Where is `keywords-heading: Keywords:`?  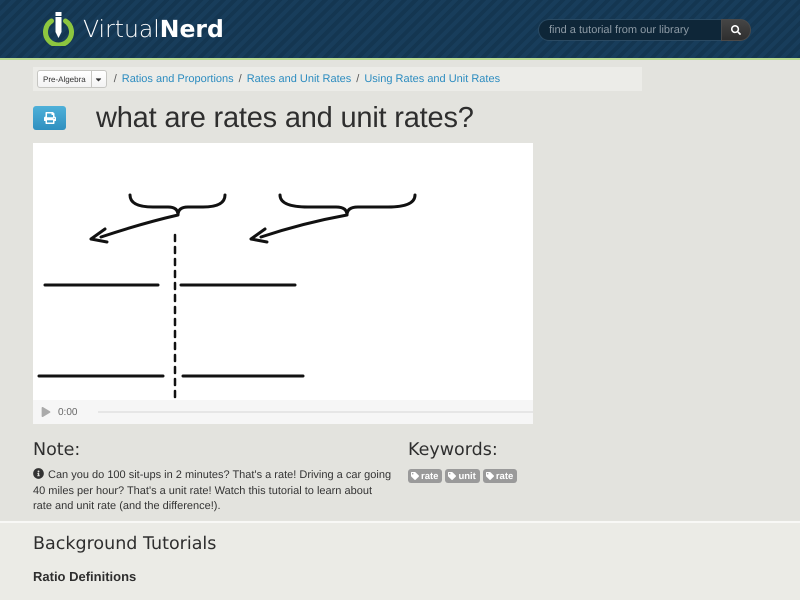
keywords-heading: Keywords: is located at coordinates (453, 450).